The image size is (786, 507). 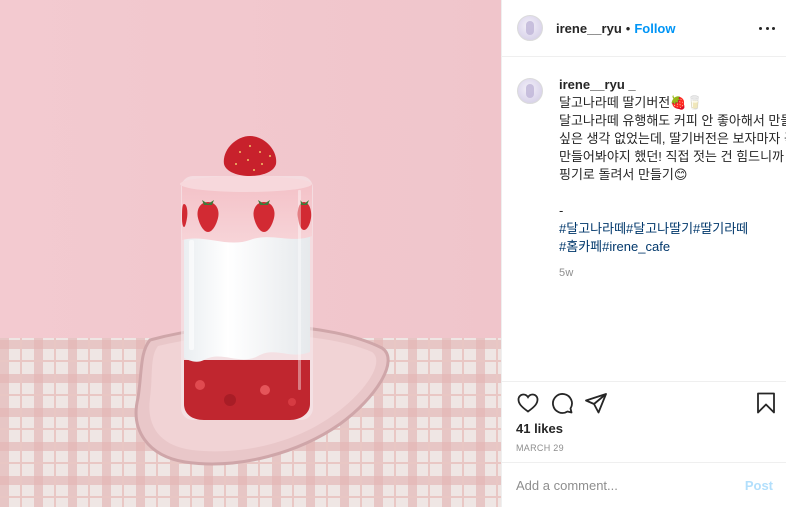 I want to click on more-horizontal-icon, so click(x=767, y=28).